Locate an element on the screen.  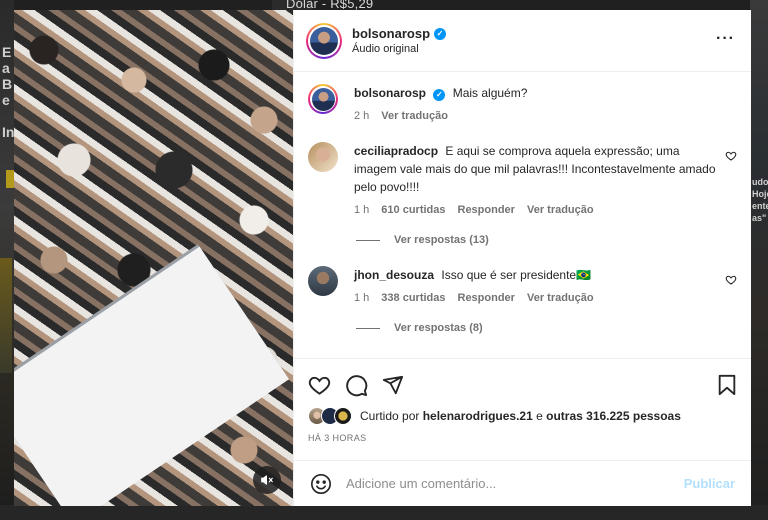
background-tile-bottom is located at coordinates (384, 512).